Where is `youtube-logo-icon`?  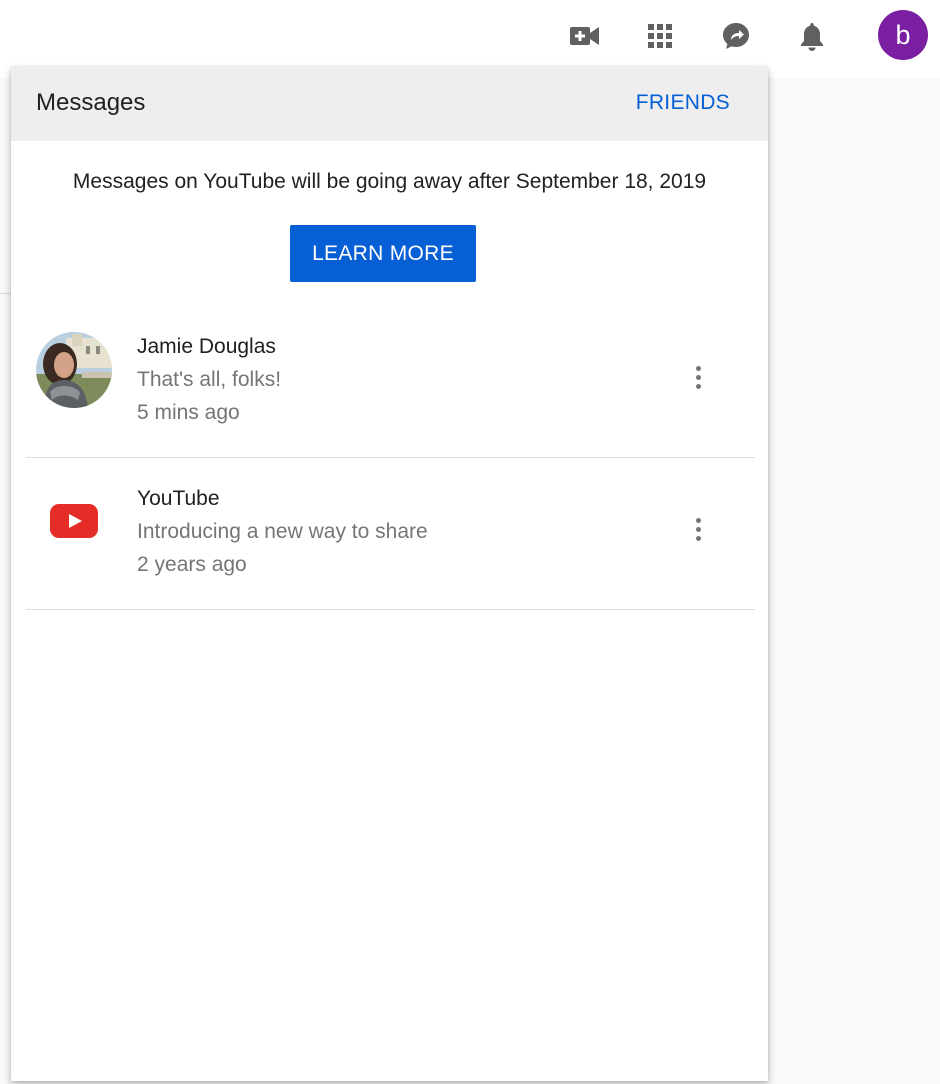 youtube-logo-icon is located at coordinates (74, 521).